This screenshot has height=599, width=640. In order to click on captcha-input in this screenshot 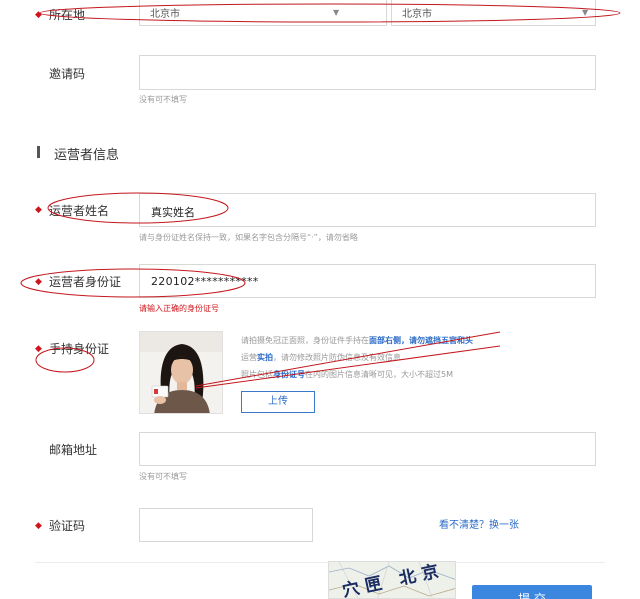, I will do `click(226, 525)`.